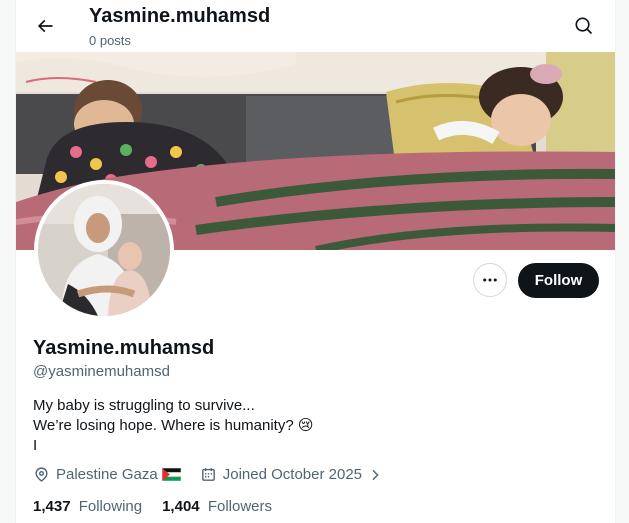 This screenshot has height=523, width=629. I want to click on bio-line: I, so click(35, 445).